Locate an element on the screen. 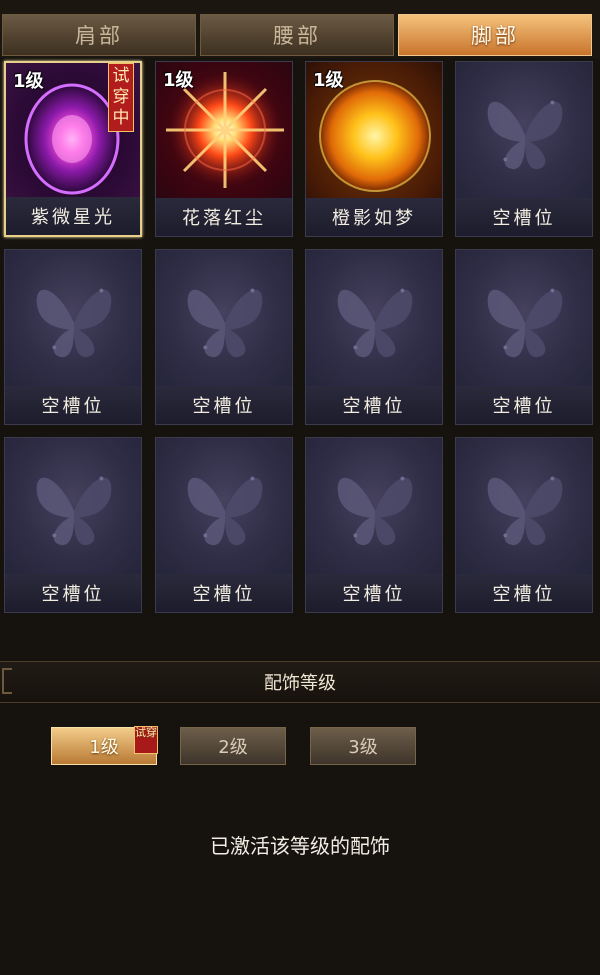 Image resolution: width=600 pixels, height=975 pixels. level-button-label: 1级 is located at coordinates (104, 747).